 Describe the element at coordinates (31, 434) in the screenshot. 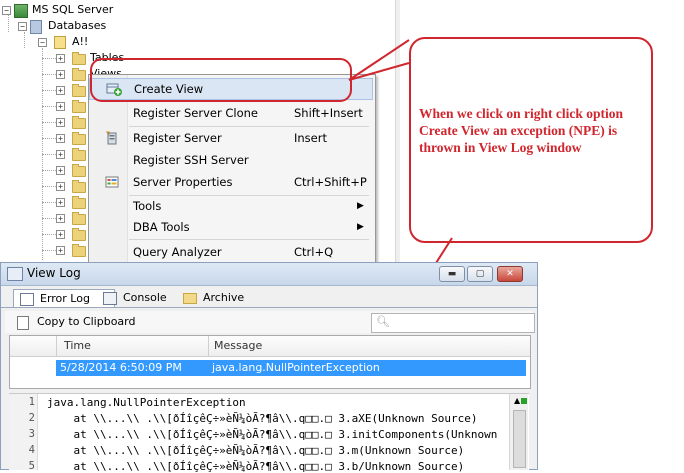

I see `line-number: 3` at that location.